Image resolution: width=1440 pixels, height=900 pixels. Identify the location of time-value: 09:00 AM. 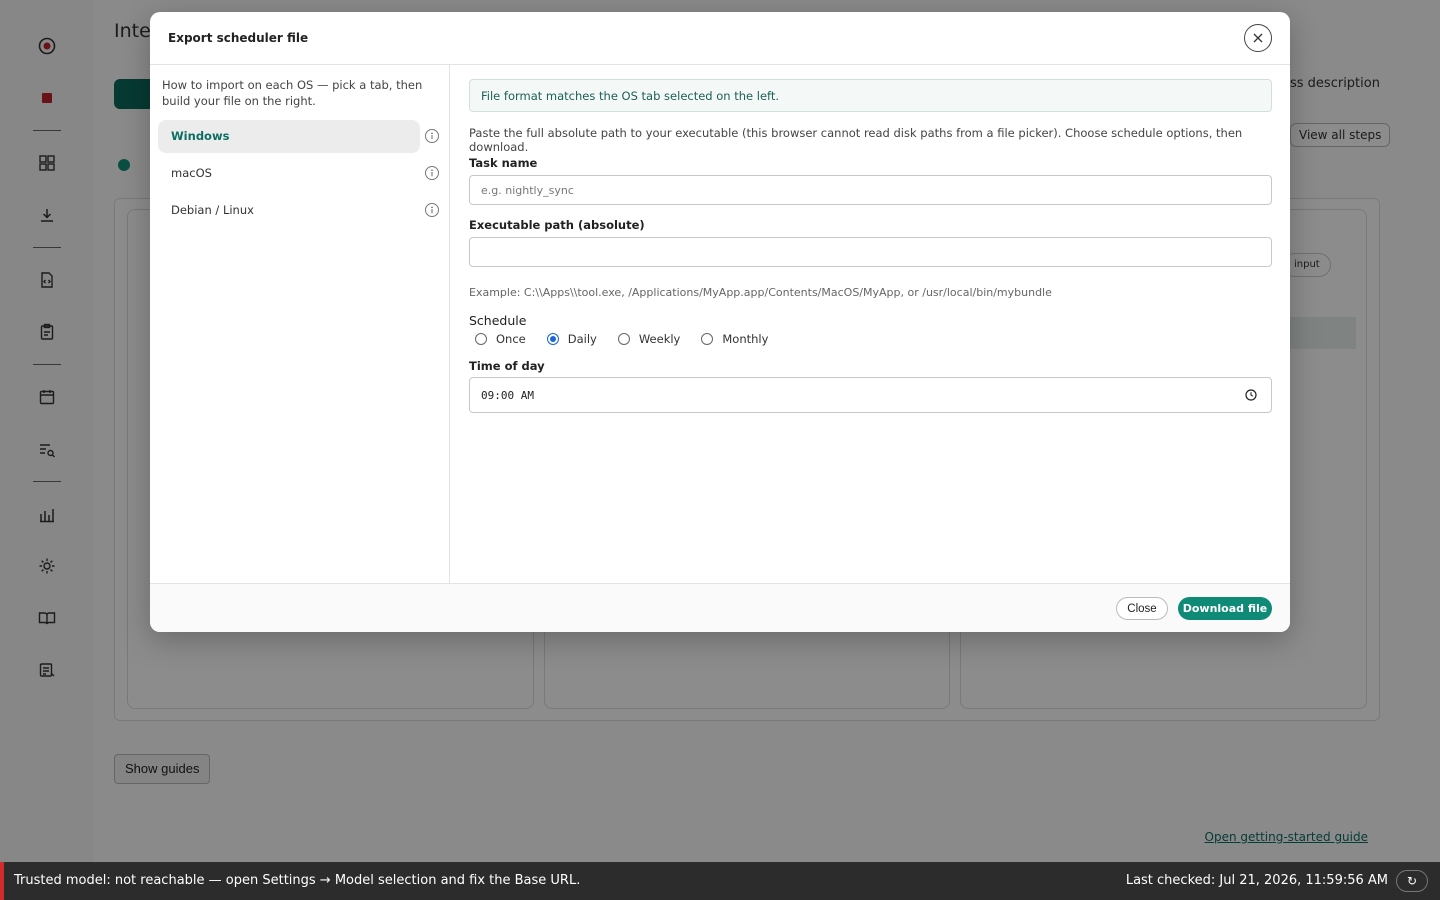
(507, 395).